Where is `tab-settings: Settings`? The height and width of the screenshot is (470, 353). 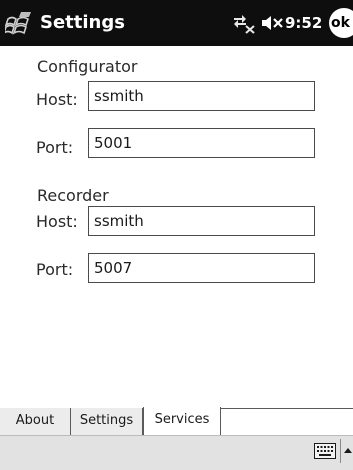
tab-settings: Settings is located at coordinates (107, 421).